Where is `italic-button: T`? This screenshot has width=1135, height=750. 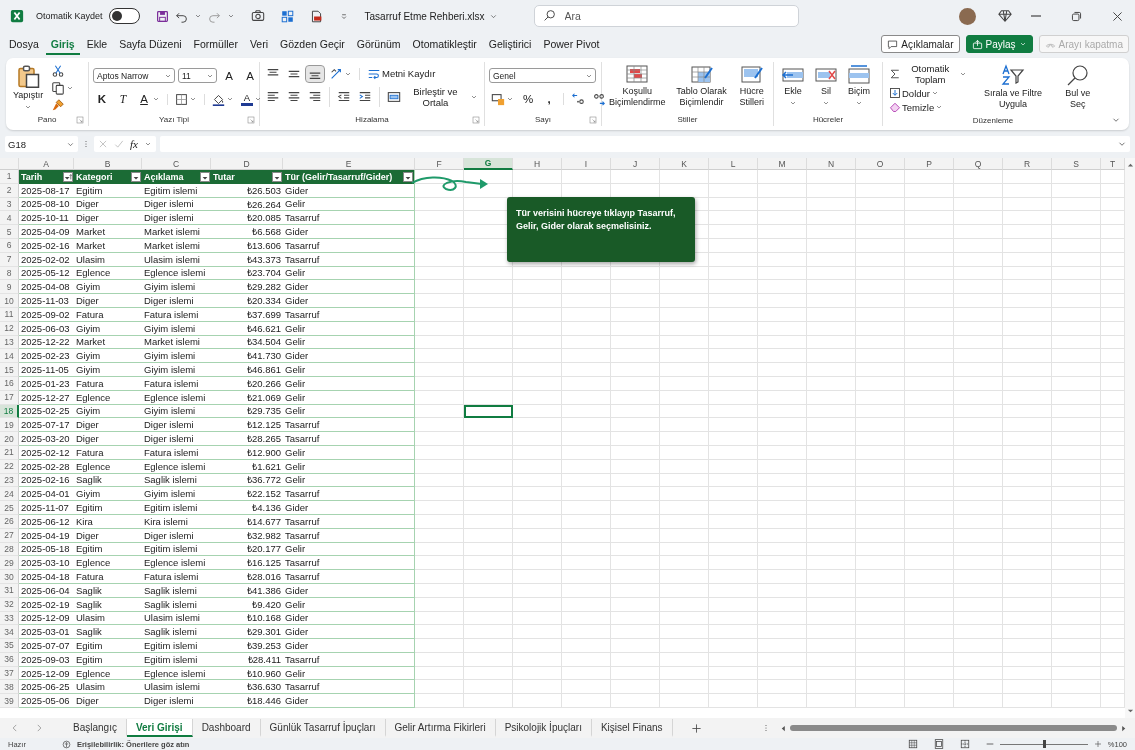
italic-button: T is located at coordinates (123, 99).